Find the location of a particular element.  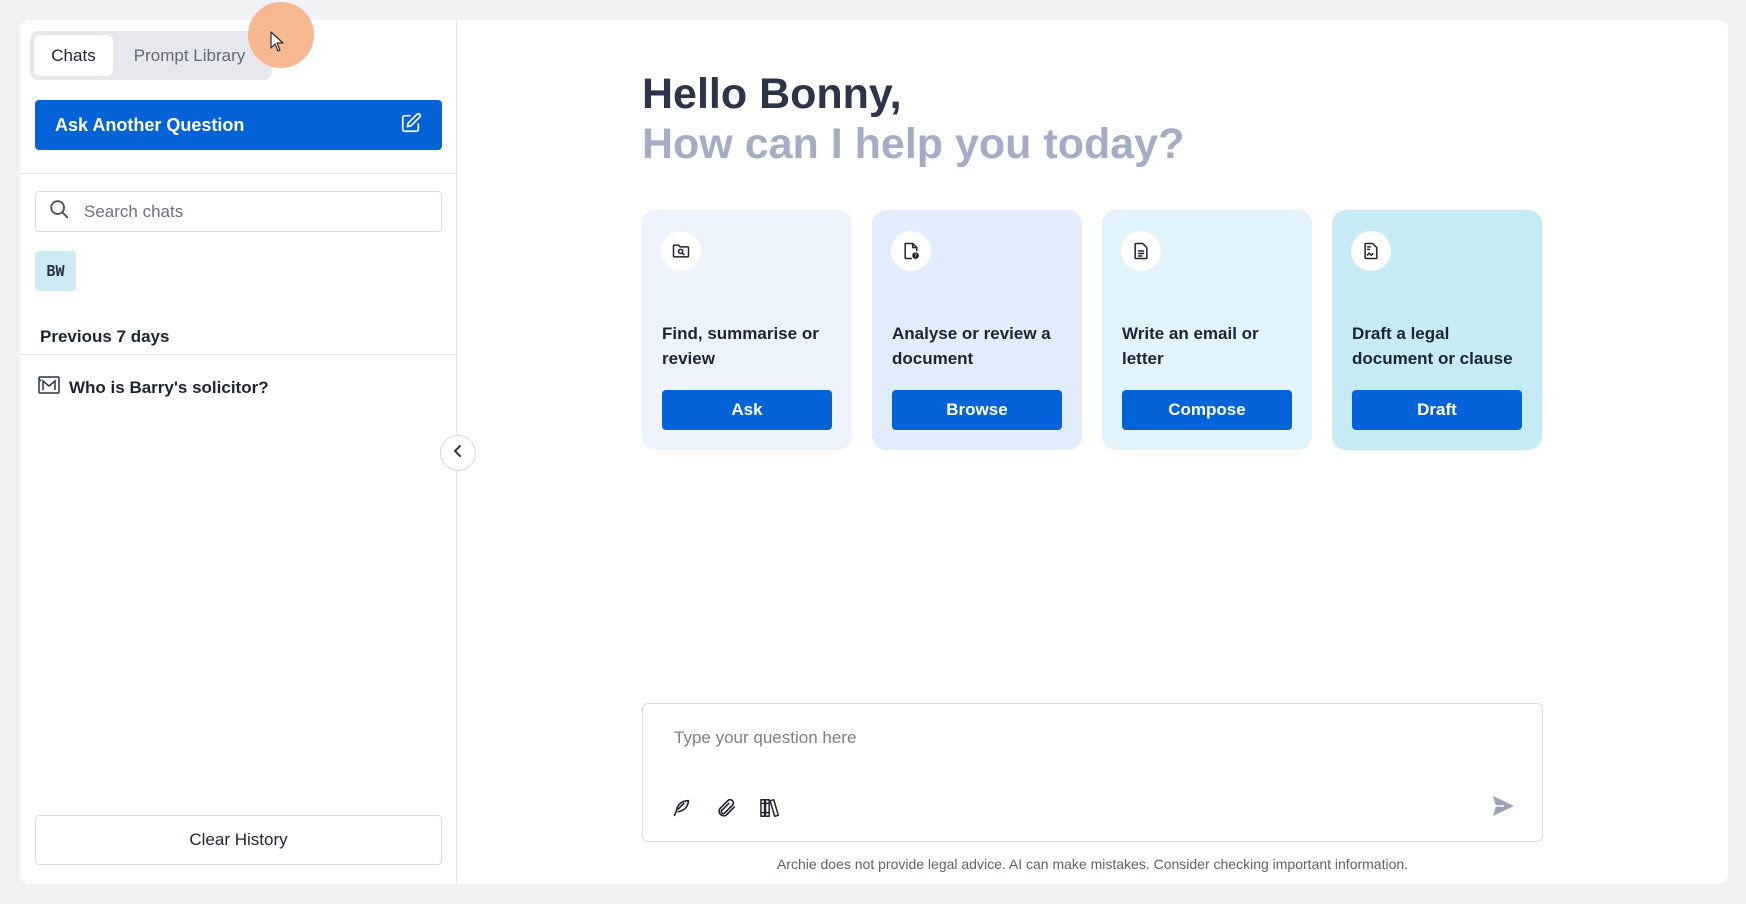

send-button is located at coordinates (1503, 808).